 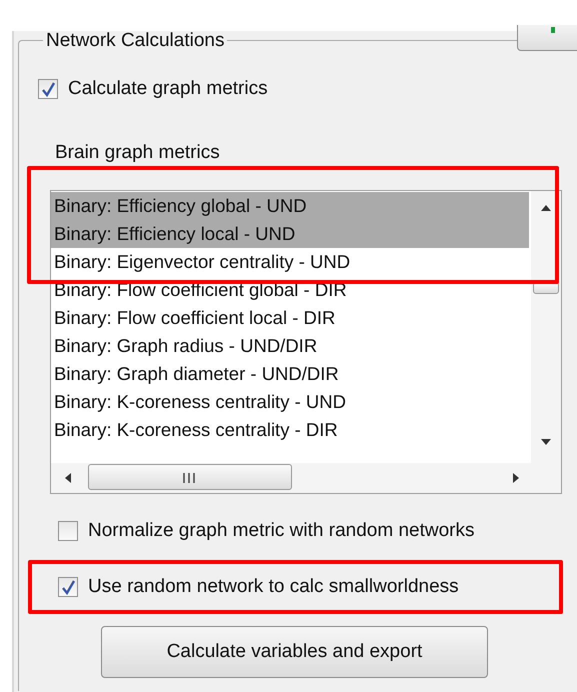 I want to click on list-item: Binary: Graph diameter - UND/DIR, so click(x=291, y=374).